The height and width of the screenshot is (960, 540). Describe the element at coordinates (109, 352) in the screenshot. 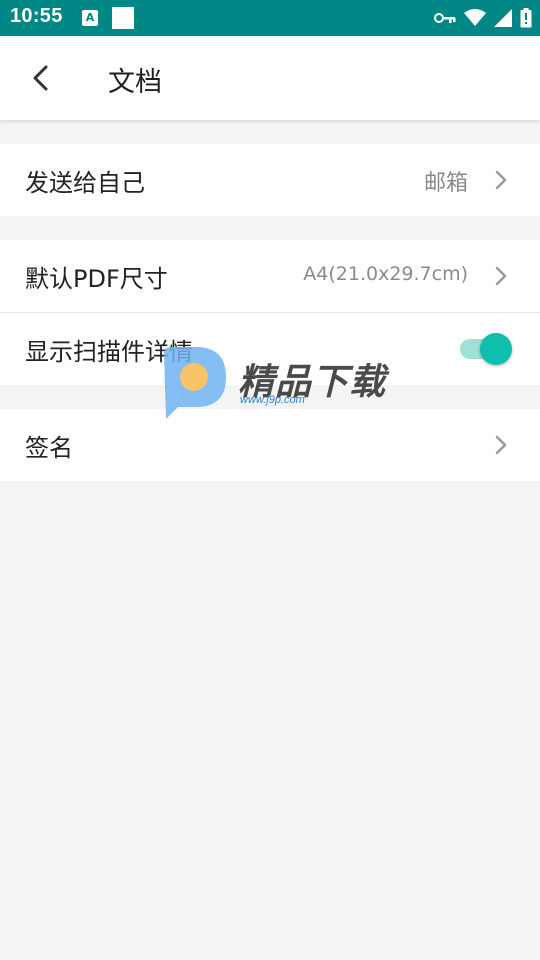

I see `show-scan-details-label: 显示扫描件详情` at that location.